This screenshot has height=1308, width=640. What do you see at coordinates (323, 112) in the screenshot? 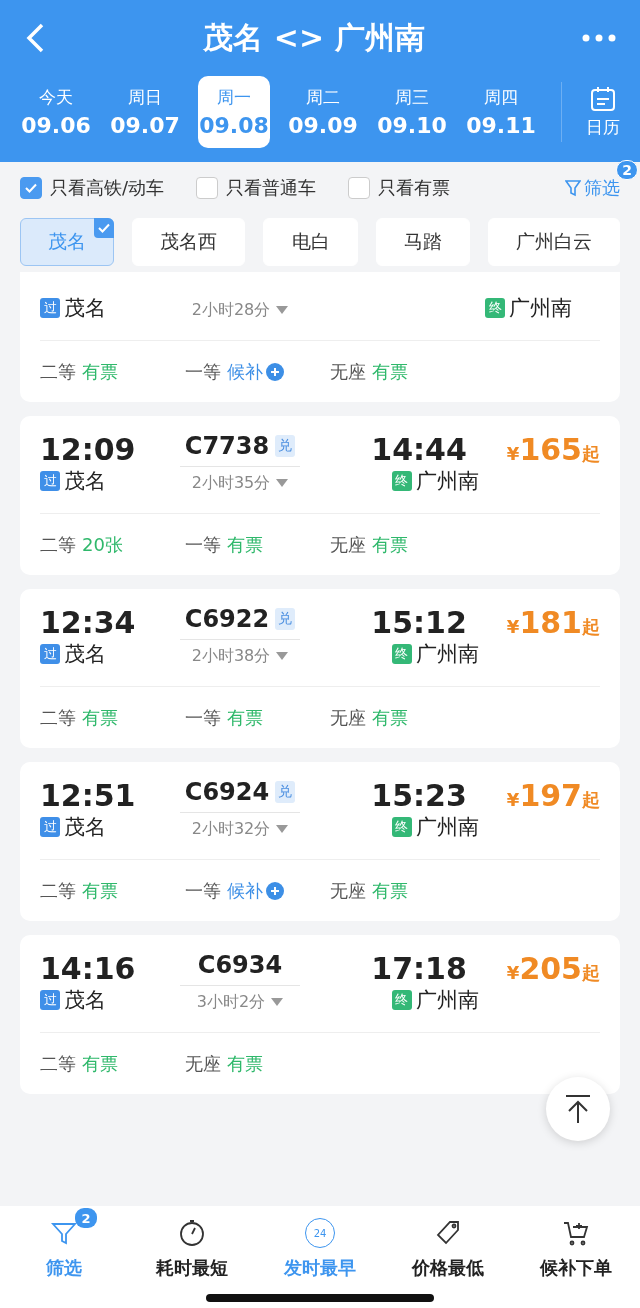
I see `date-tab: 周二 09.09` at bounding box center [323, 112].